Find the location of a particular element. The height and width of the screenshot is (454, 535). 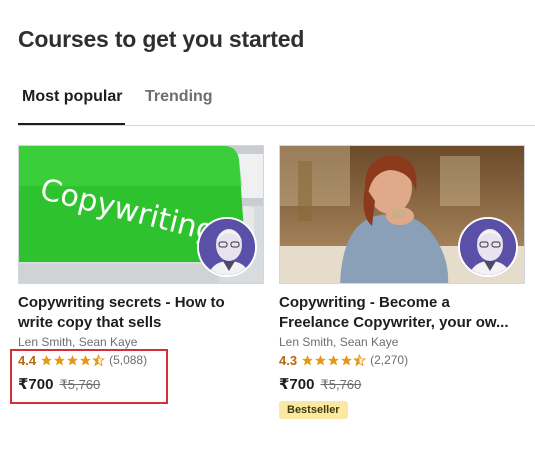

course-thumbnail: Copywriting is located at coordinates (141, 214).